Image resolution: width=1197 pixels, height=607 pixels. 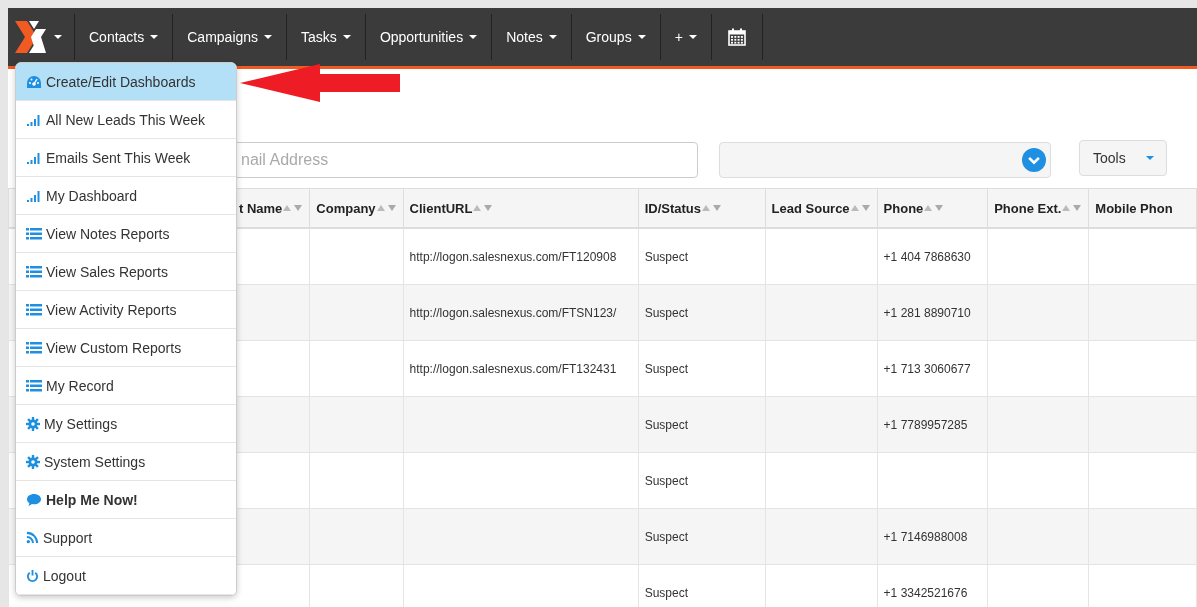 What do you see at coordinates (532, 37) in the screenshot?
I see `nav-menu-button: Notes` at bounding box center [532, 37].